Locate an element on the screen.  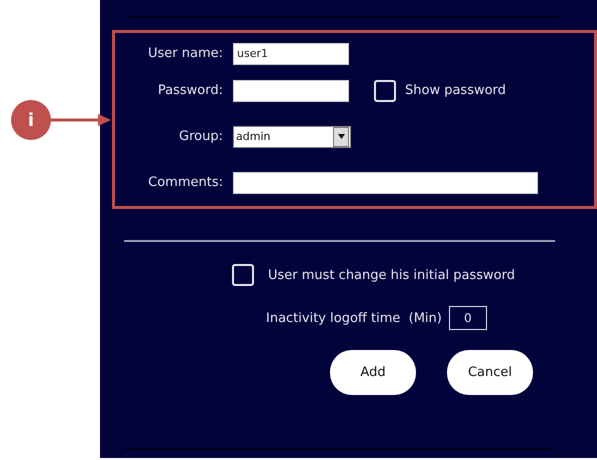
add-button: Add is located at coordinates (373, 372).